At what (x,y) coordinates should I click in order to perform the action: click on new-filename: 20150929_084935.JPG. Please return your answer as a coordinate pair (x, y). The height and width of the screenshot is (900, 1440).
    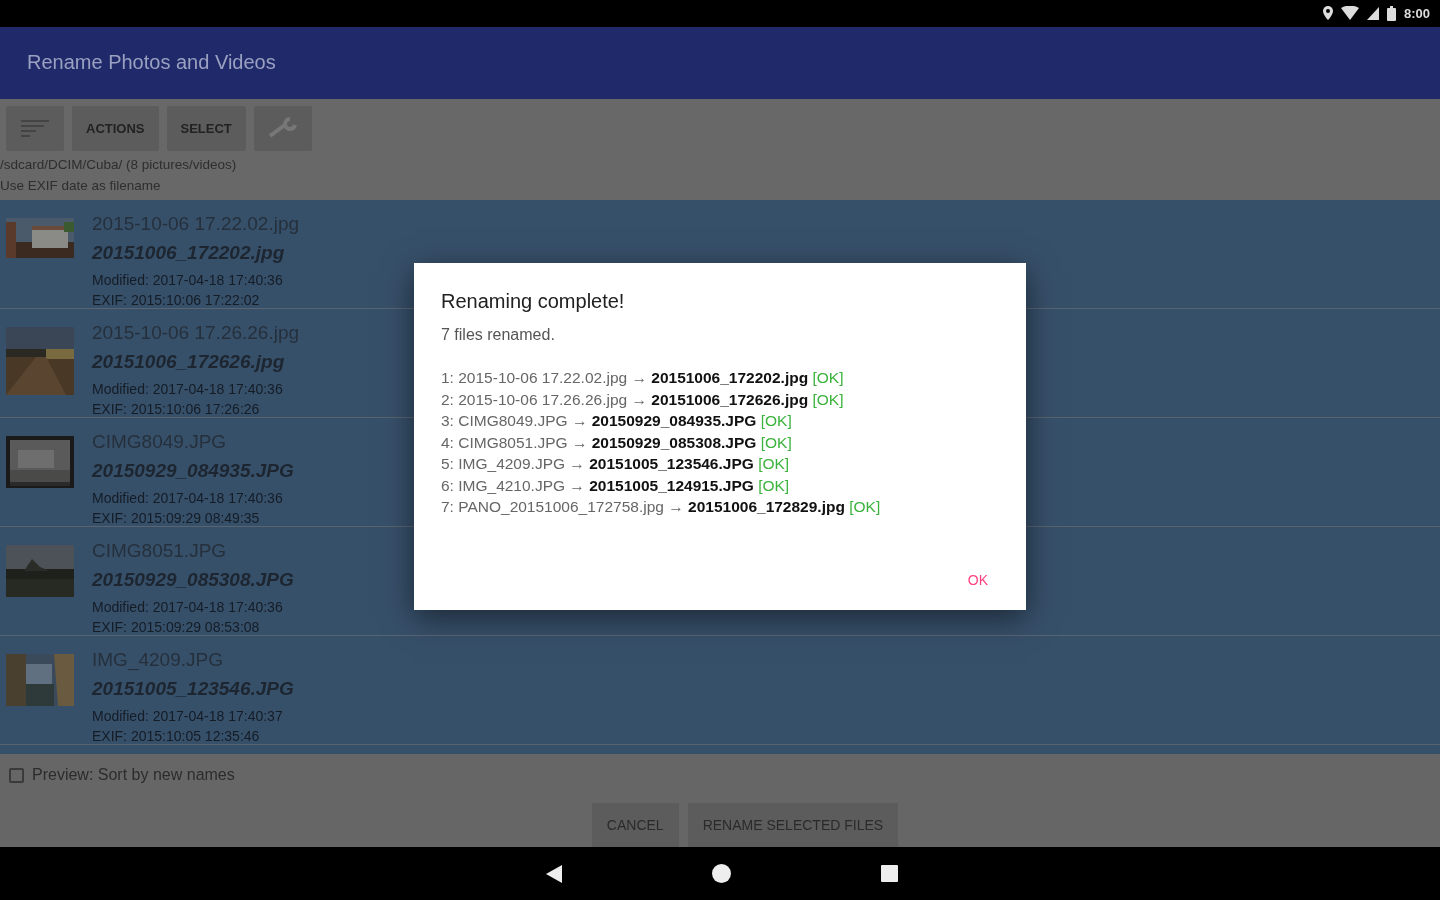
    Looking at the image, I should click on (193, 470).